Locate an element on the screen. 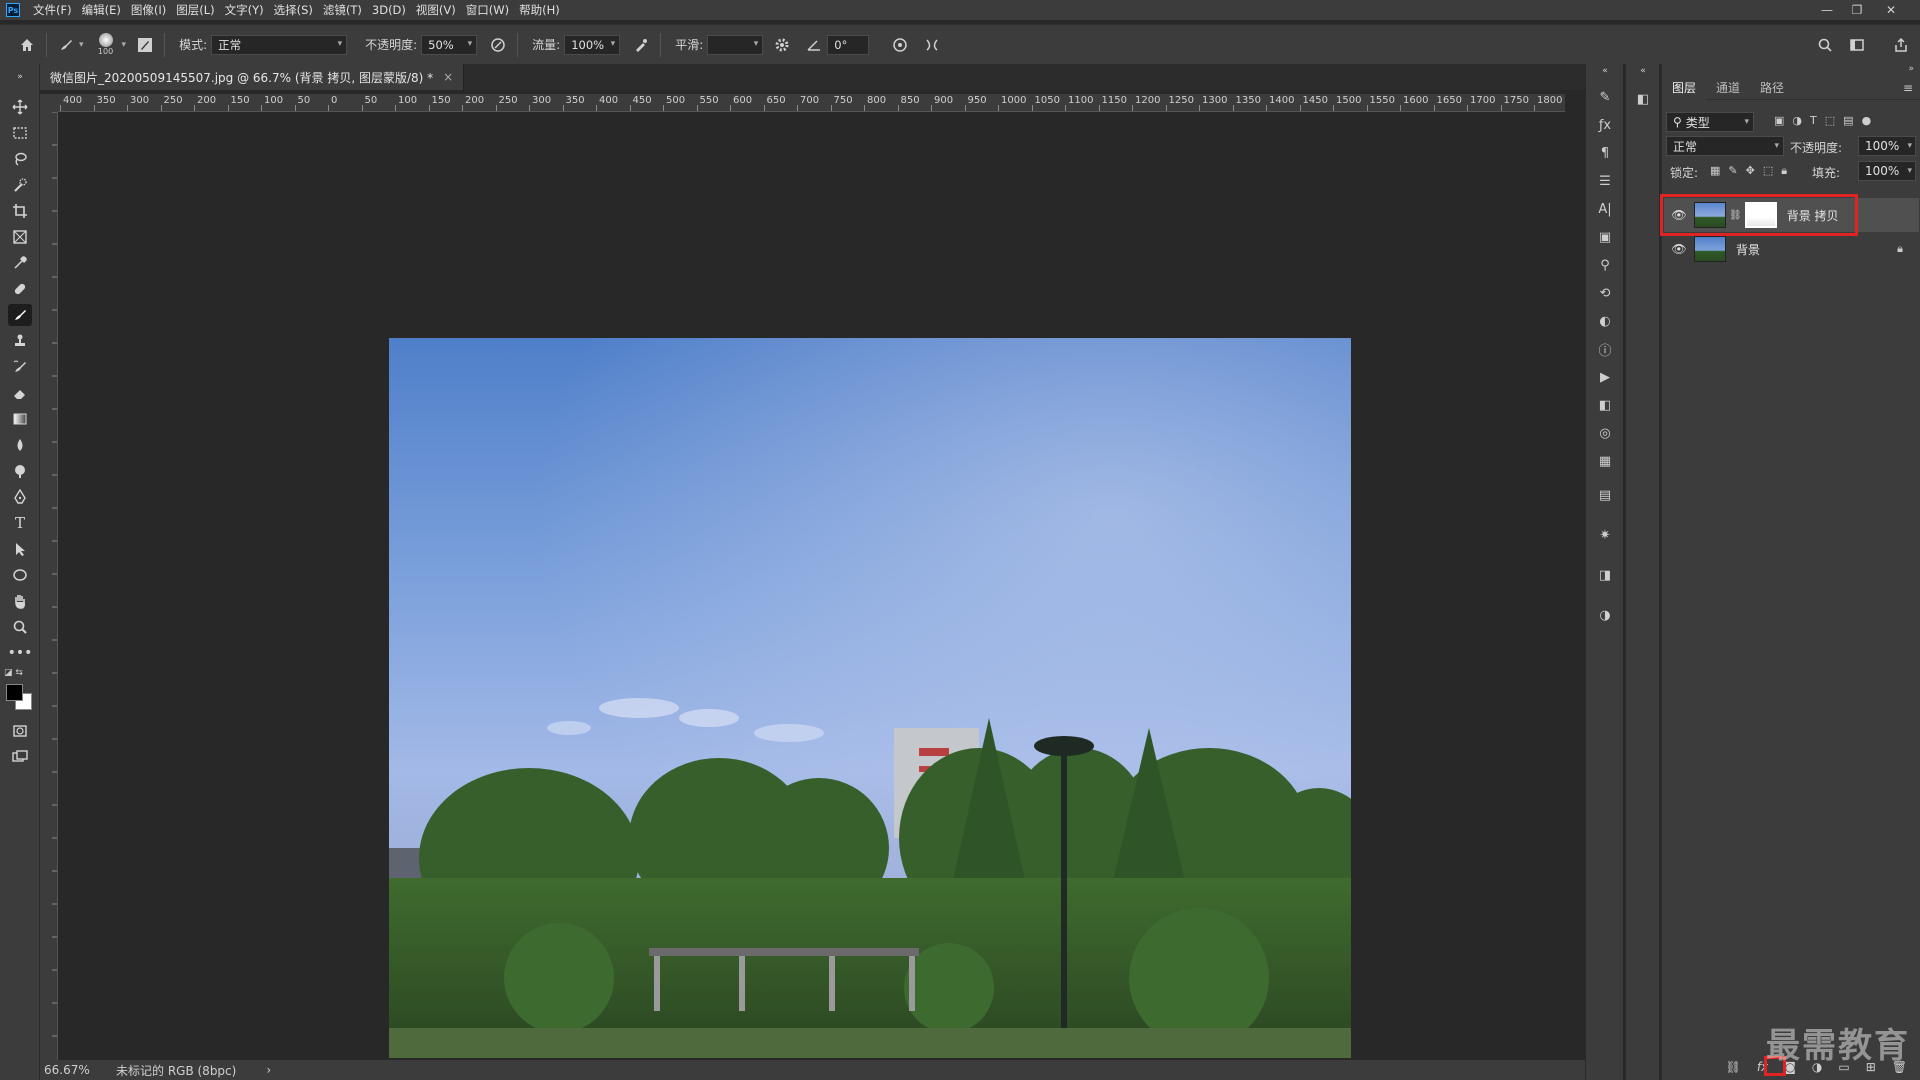 The image size is (1920, 1080). tab-channels: 通道 is located at coordinates (1728, 88).